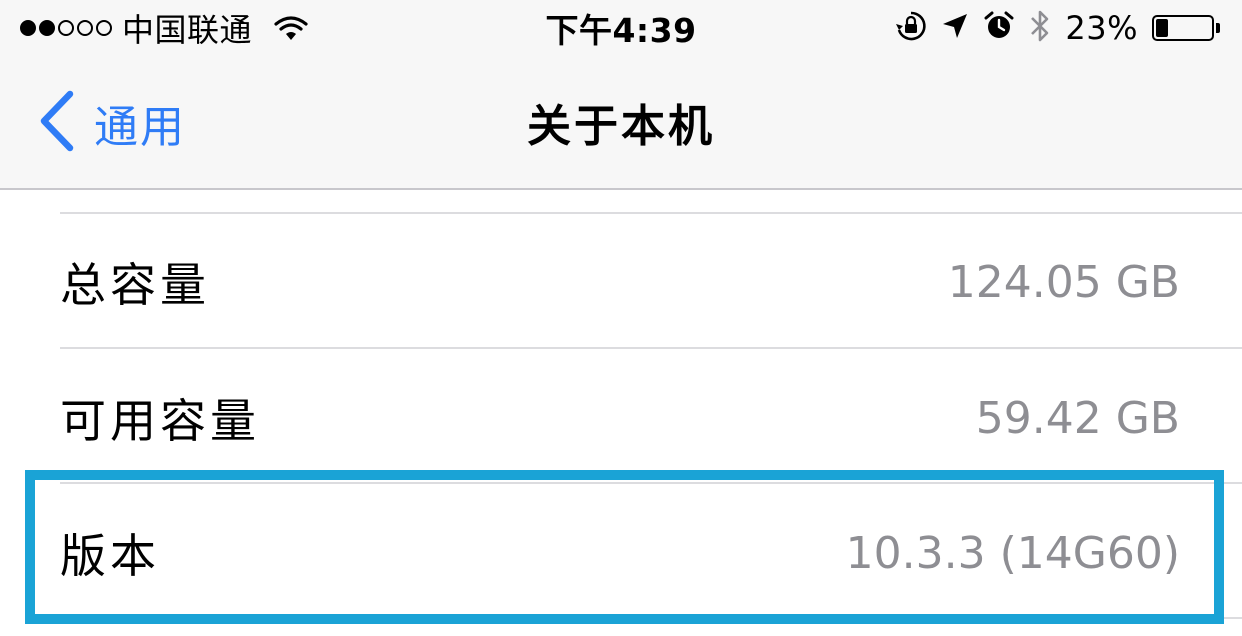  I want to click on back-button: 通用, so click(111, 123).